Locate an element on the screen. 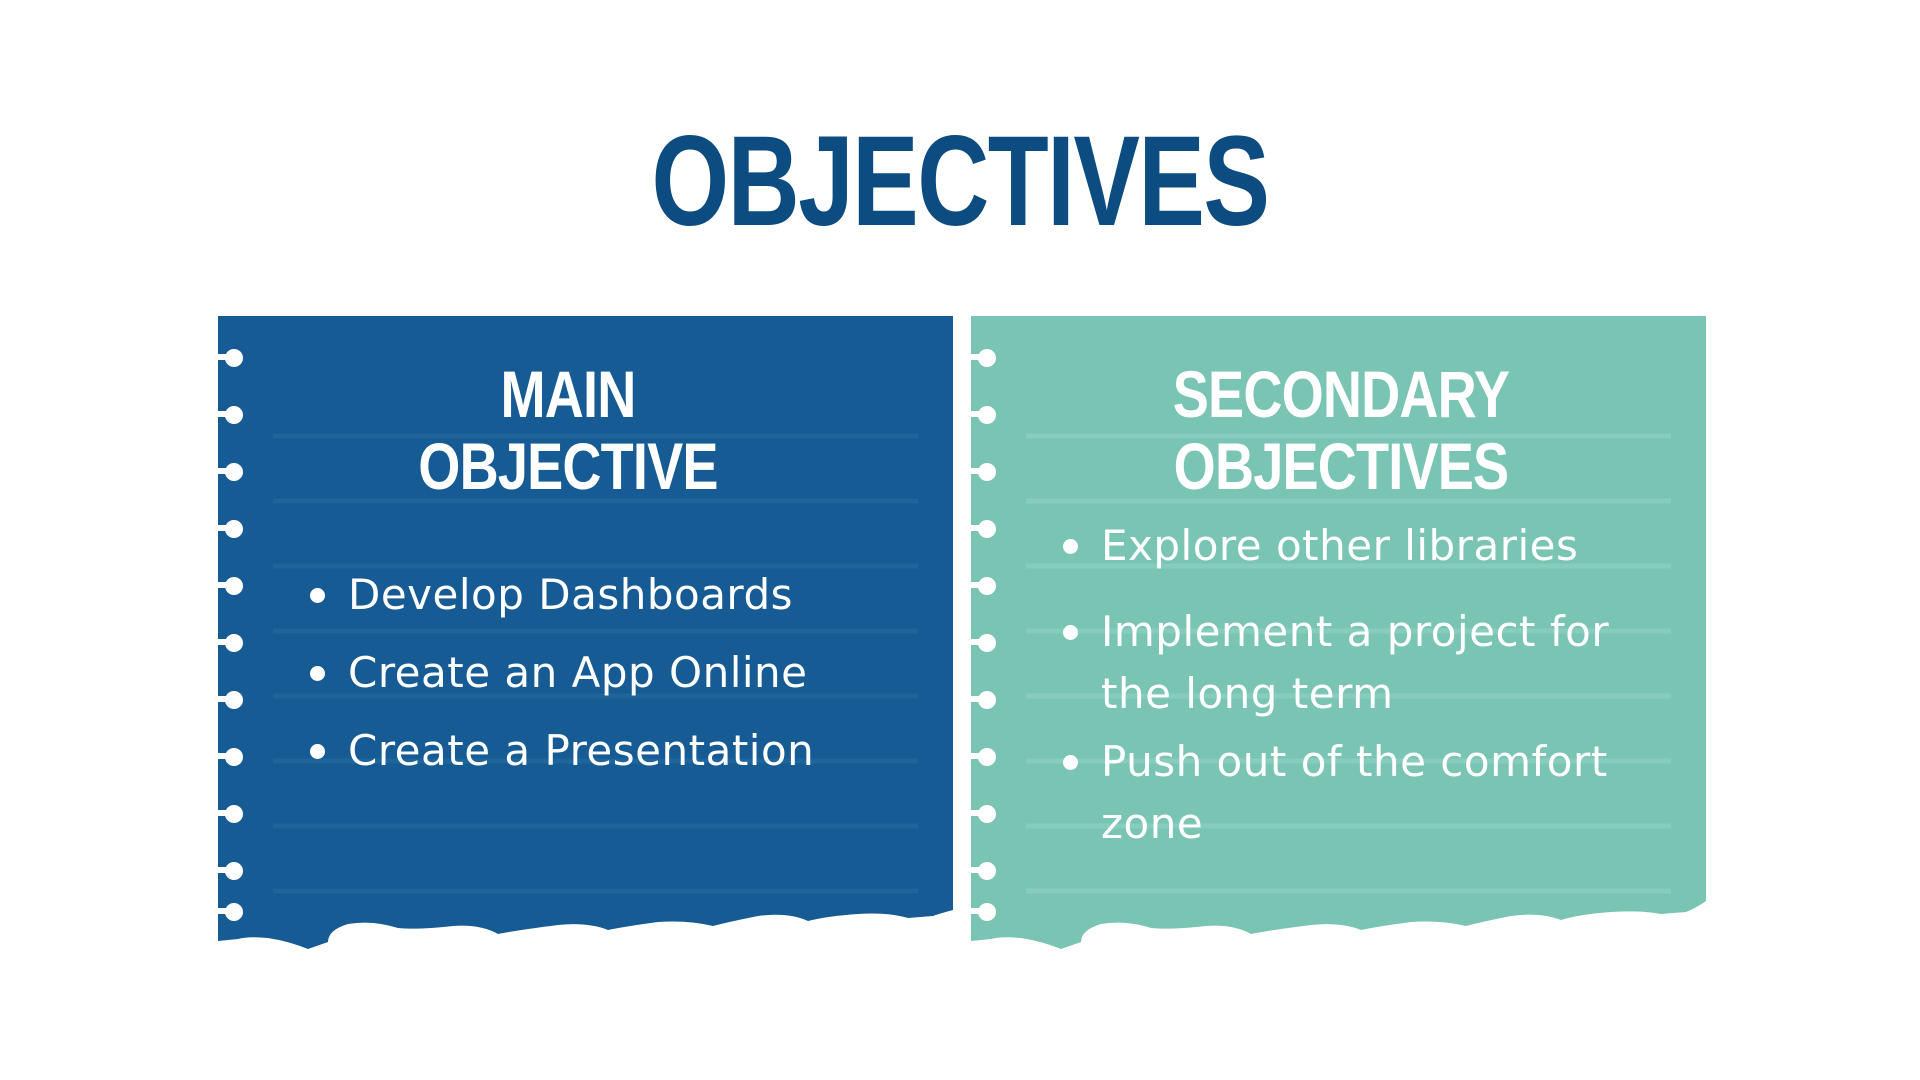 The width and height of the screenshot is (1920, 1080). main-heading-line1: MAIN is located at coordinates (568, 394).